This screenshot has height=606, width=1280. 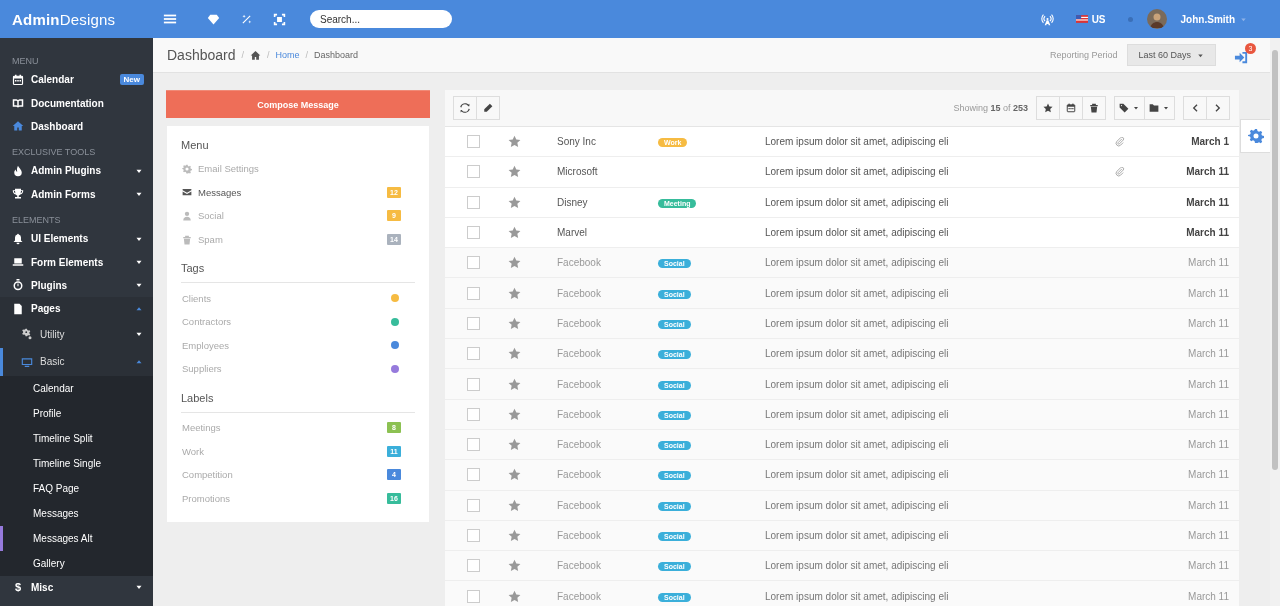 What do you see at coordinates (1136, 108) in the screenshot?
I see `caret-icon` at bounding box center [1136, 108].